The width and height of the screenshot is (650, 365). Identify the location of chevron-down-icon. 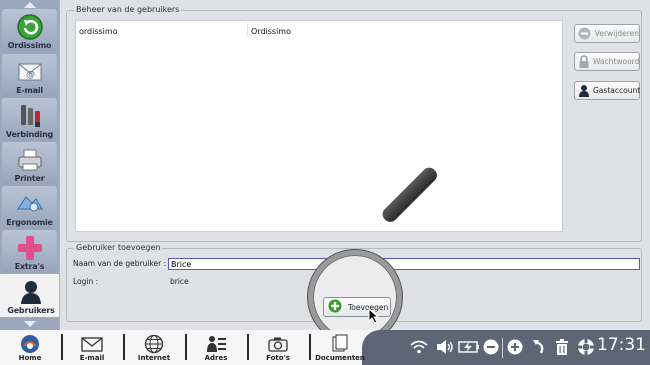
(29, 324).